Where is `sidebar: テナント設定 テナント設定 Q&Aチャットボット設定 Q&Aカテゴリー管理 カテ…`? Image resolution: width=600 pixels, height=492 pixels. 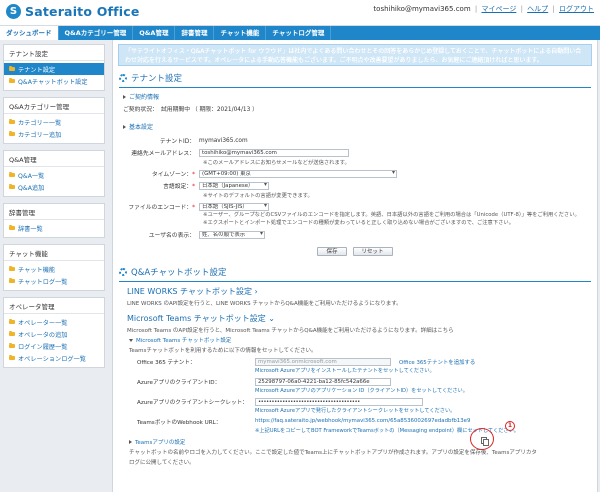
sidebar: テナント設定 テナント設定 Q&Aチャットボット設定 Q&Aカテゴリー管理 カテ… is located at coordinates (54, 209).